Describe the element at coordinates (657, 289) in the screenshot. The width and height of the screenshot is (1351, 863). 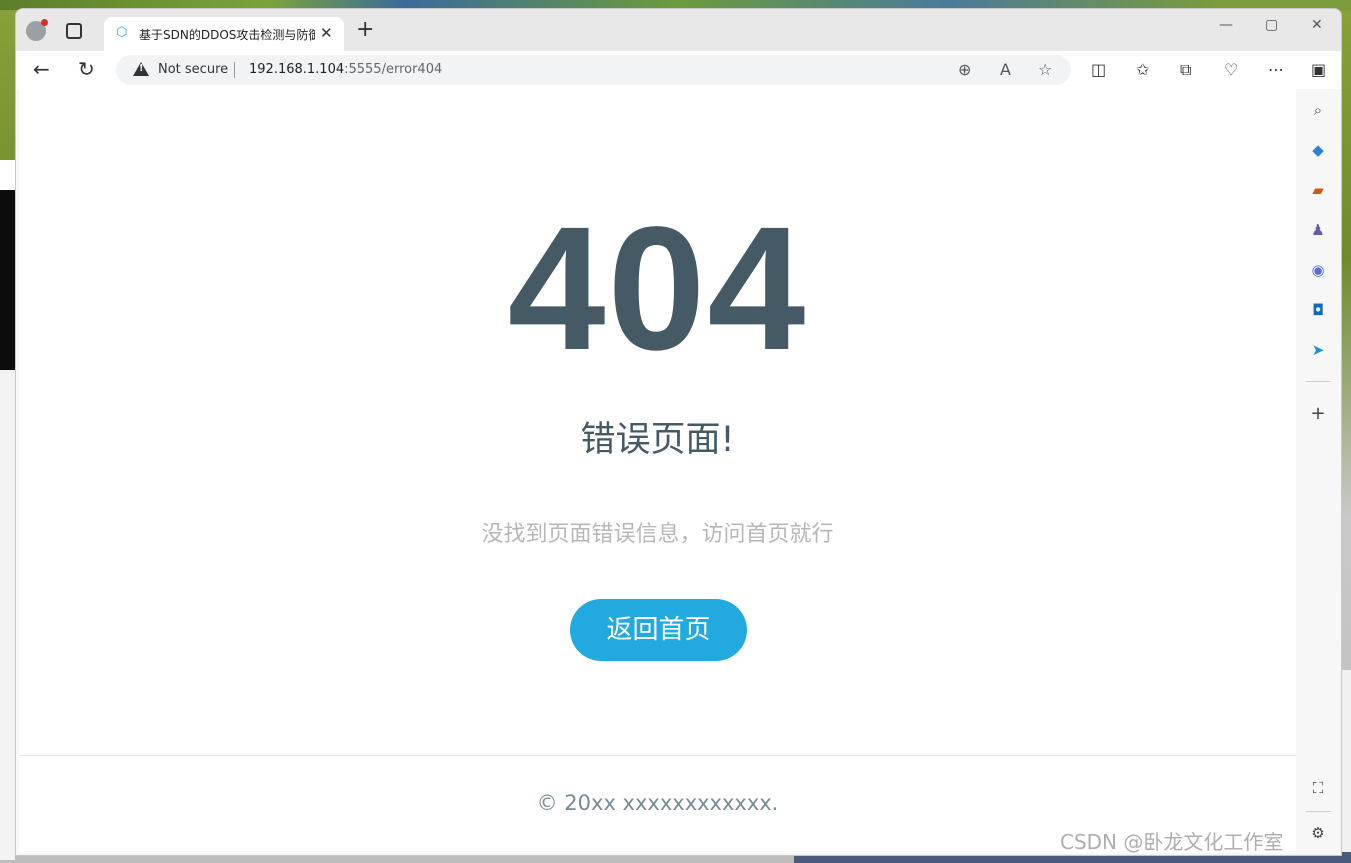
I see `error-code: 404` at that location.